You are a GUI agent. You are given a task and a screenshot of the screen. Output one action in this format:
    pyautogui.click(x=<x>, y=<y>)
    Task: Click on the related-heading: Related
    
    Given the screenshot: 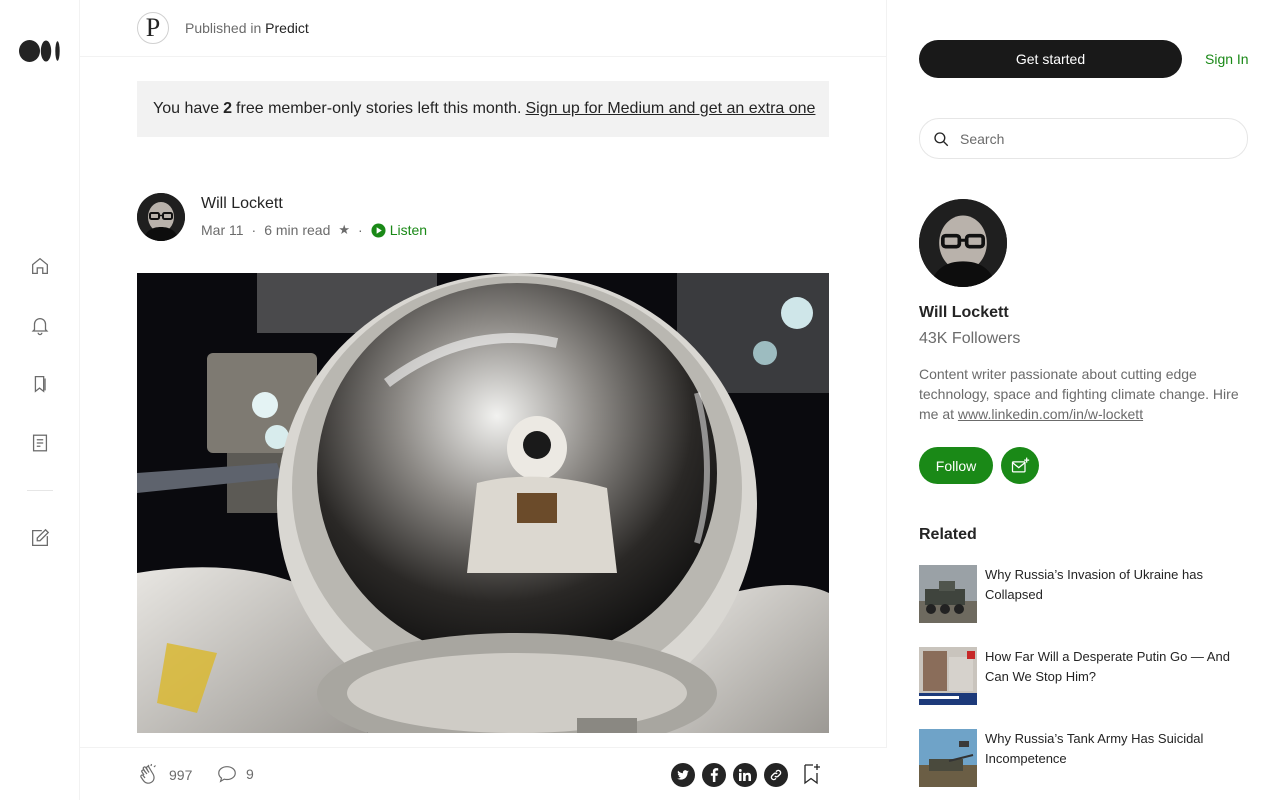 What is the action you would take?
    pyautogui.click(x=948, y=534)
    